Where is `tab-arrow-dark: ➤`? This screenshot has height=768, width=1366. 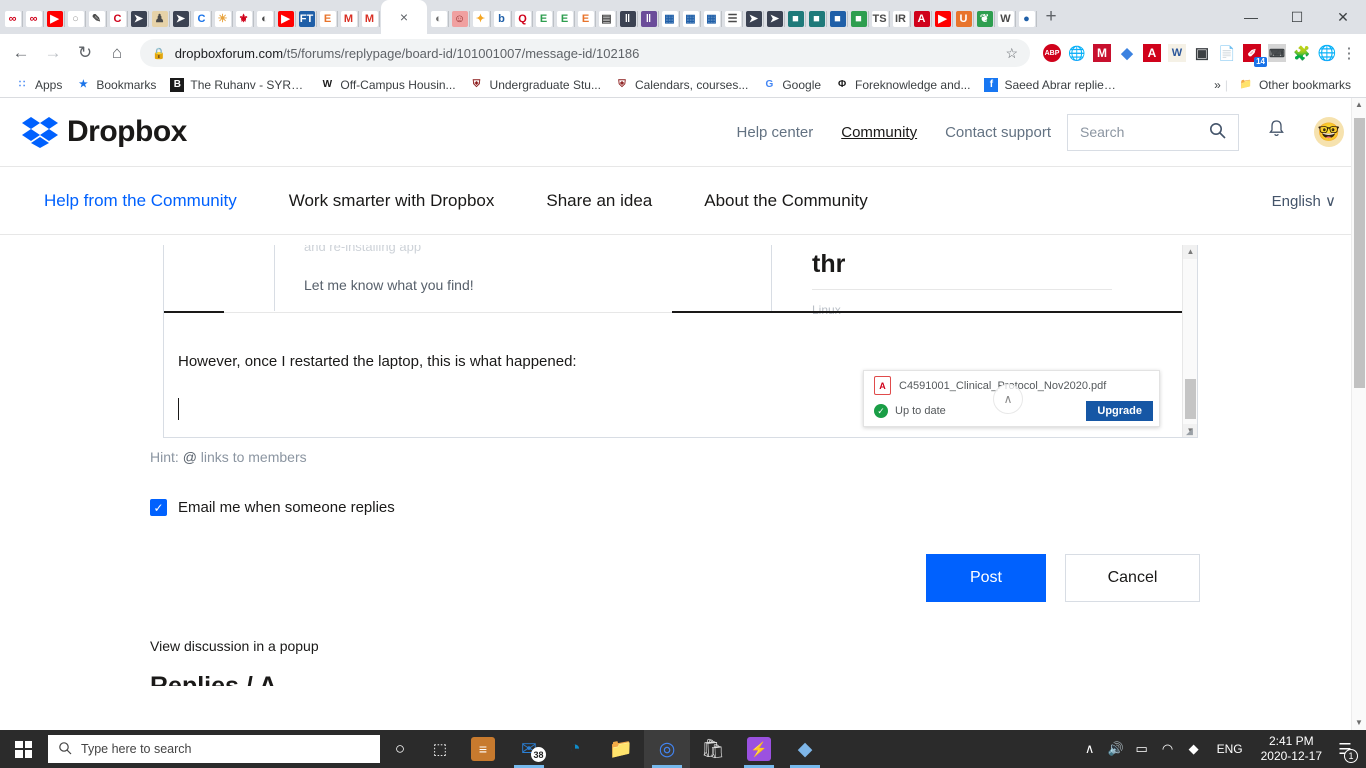 tab-arrow-dark: ➤ is located at coordinates (753, 19).